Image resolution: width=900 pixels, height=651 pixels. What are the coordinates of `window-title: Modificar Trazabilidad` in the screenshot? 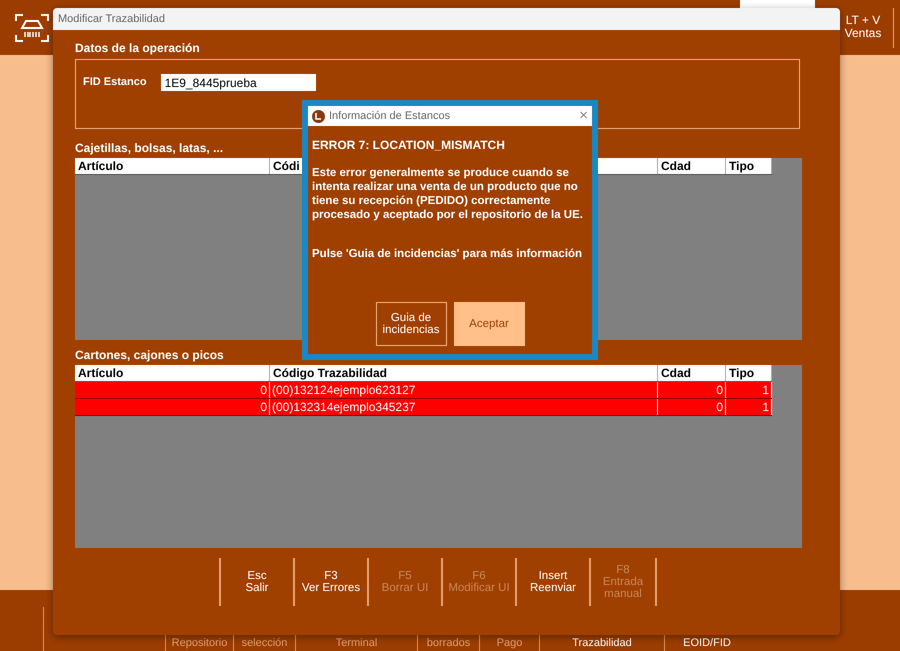 It's located at (446, 19).